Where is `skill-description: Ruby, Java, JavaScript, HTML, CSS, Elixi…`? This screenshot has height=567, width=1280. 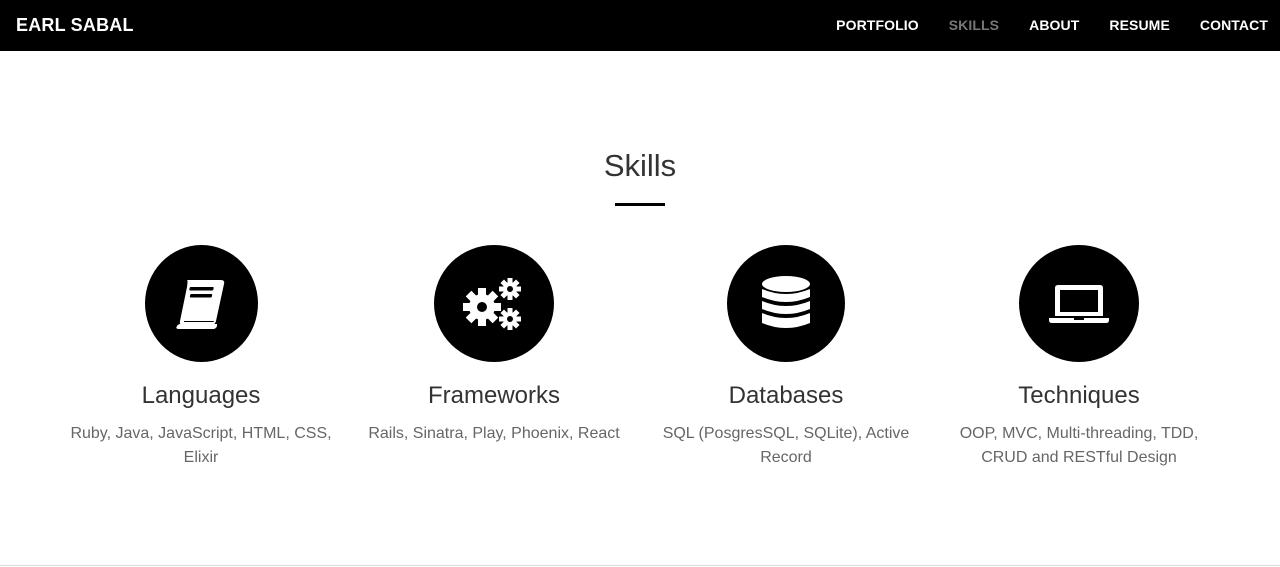 skill-description: Ruby, Java, JavaScript, HTML, CSS, Elixi… is located at coordinates (201, 445).